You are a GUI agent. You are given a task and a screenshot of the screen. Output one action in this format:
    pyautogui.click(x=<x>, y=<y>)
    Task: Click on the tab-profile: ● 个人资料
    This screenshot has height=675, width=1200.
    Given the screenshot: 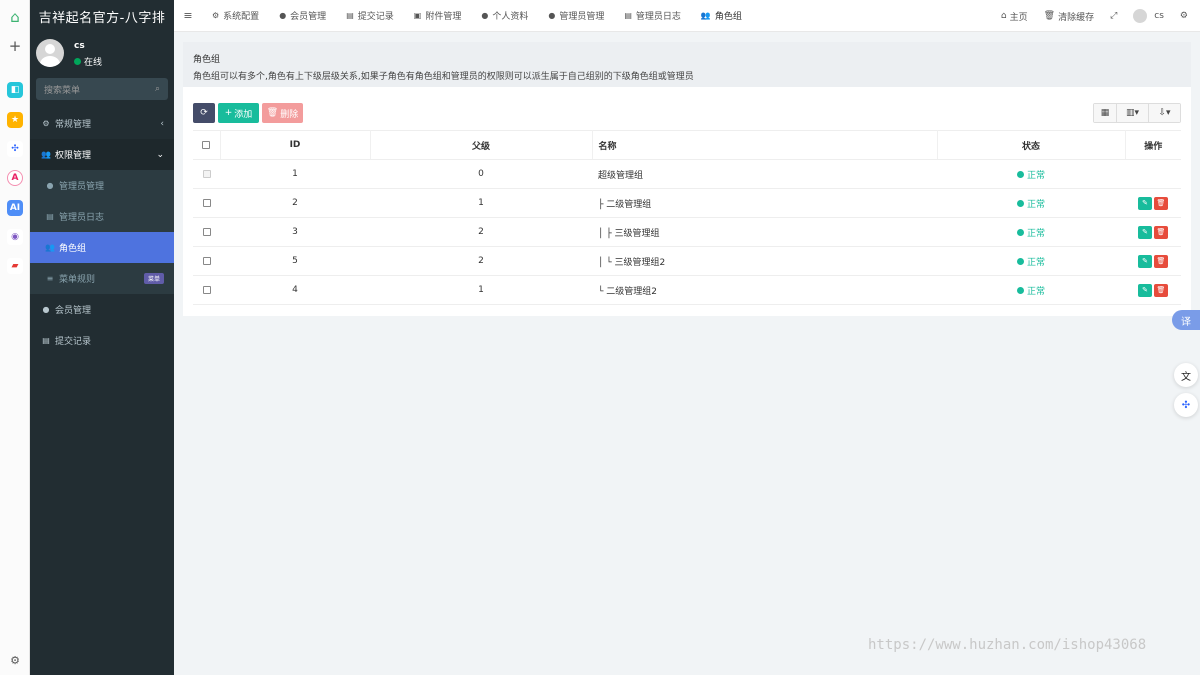 What is the action you would take?
    pyautogui.click(x=504, y=16)
    